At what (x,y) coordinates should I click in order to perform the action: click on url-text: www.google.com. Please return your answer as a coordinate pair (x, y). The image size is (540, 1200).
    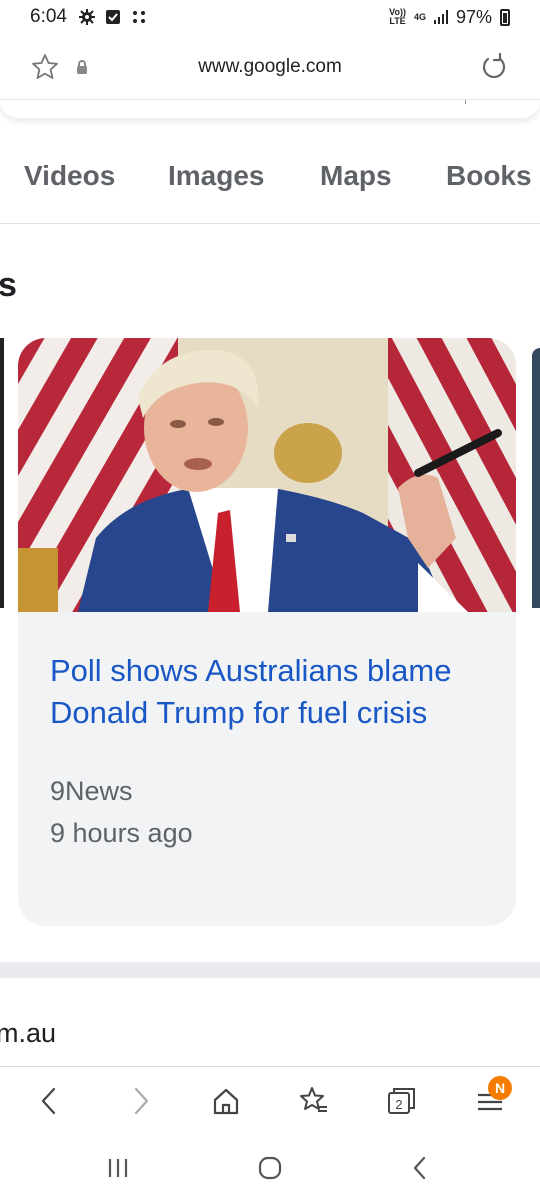
    Looking at the image, I should click on (270, 67).